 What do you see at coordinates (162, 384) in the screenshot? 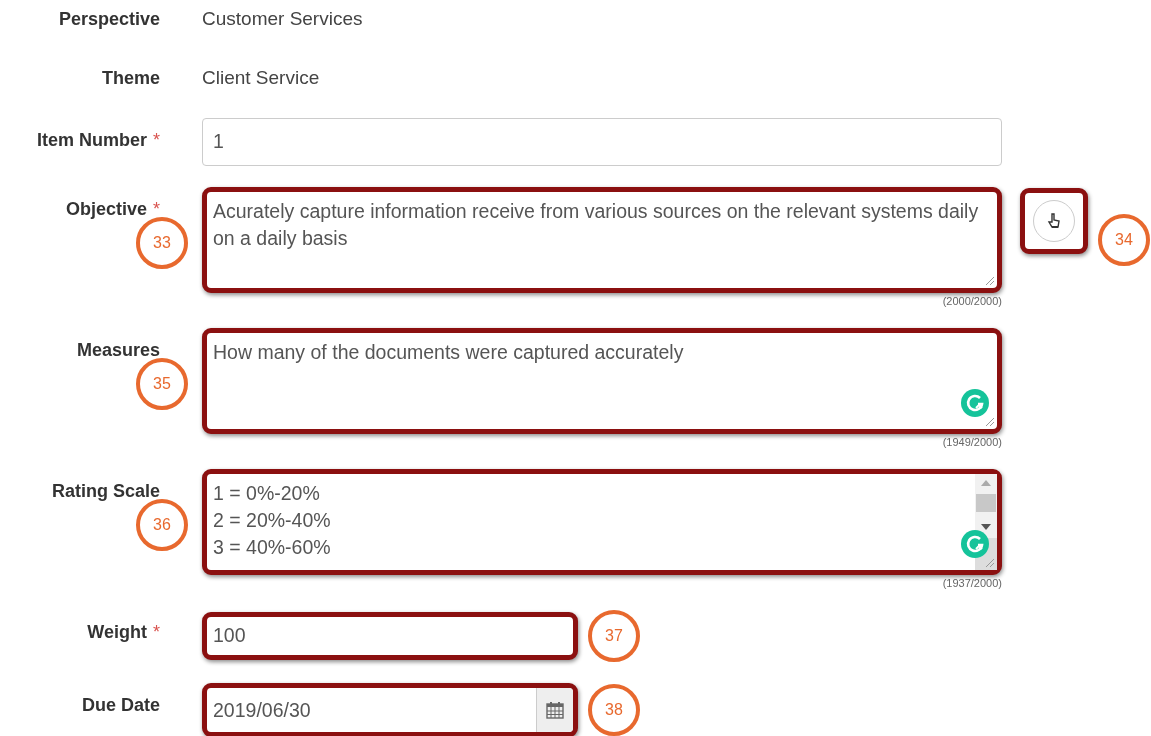
I see `step-number-badge: 35` at bounding box center [162, 384].